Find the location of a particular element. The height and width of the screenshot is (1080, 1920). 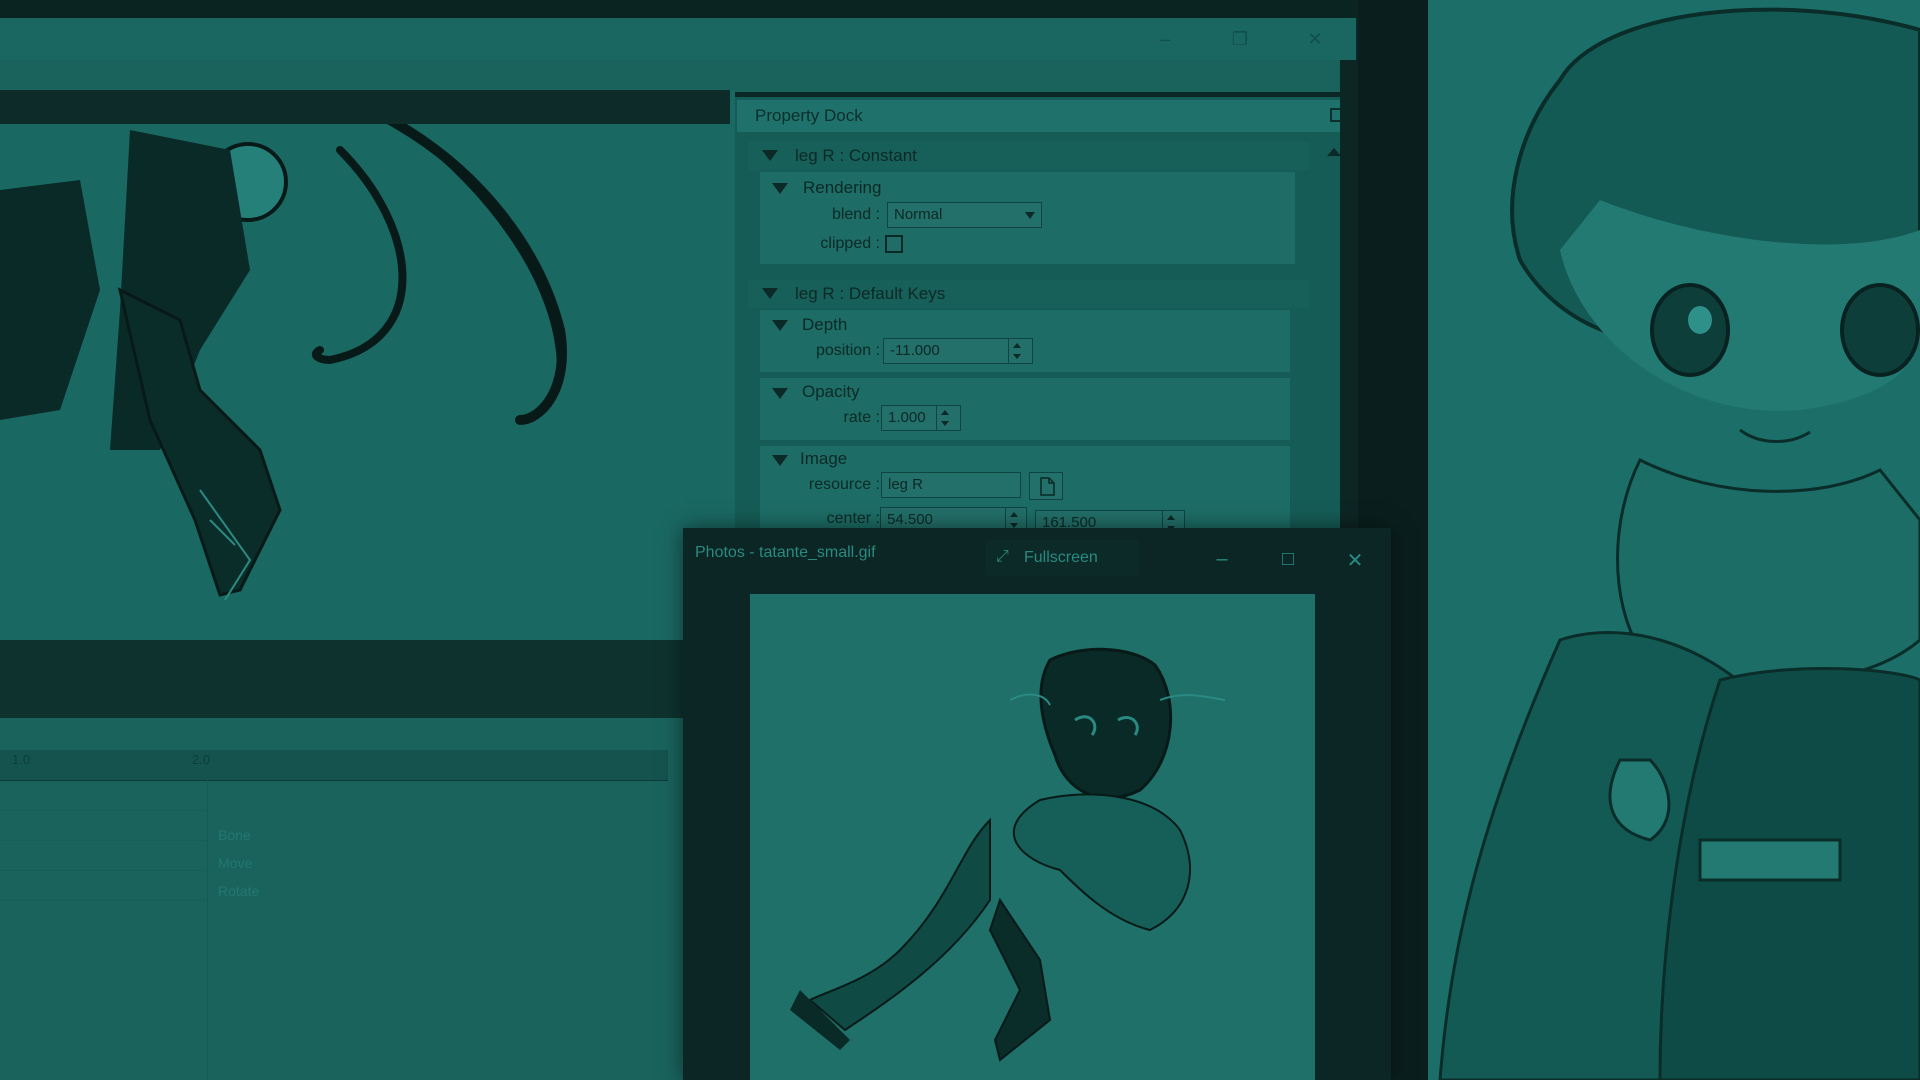

photos-maximize-button: □ is located at coordinates (1288, 559).